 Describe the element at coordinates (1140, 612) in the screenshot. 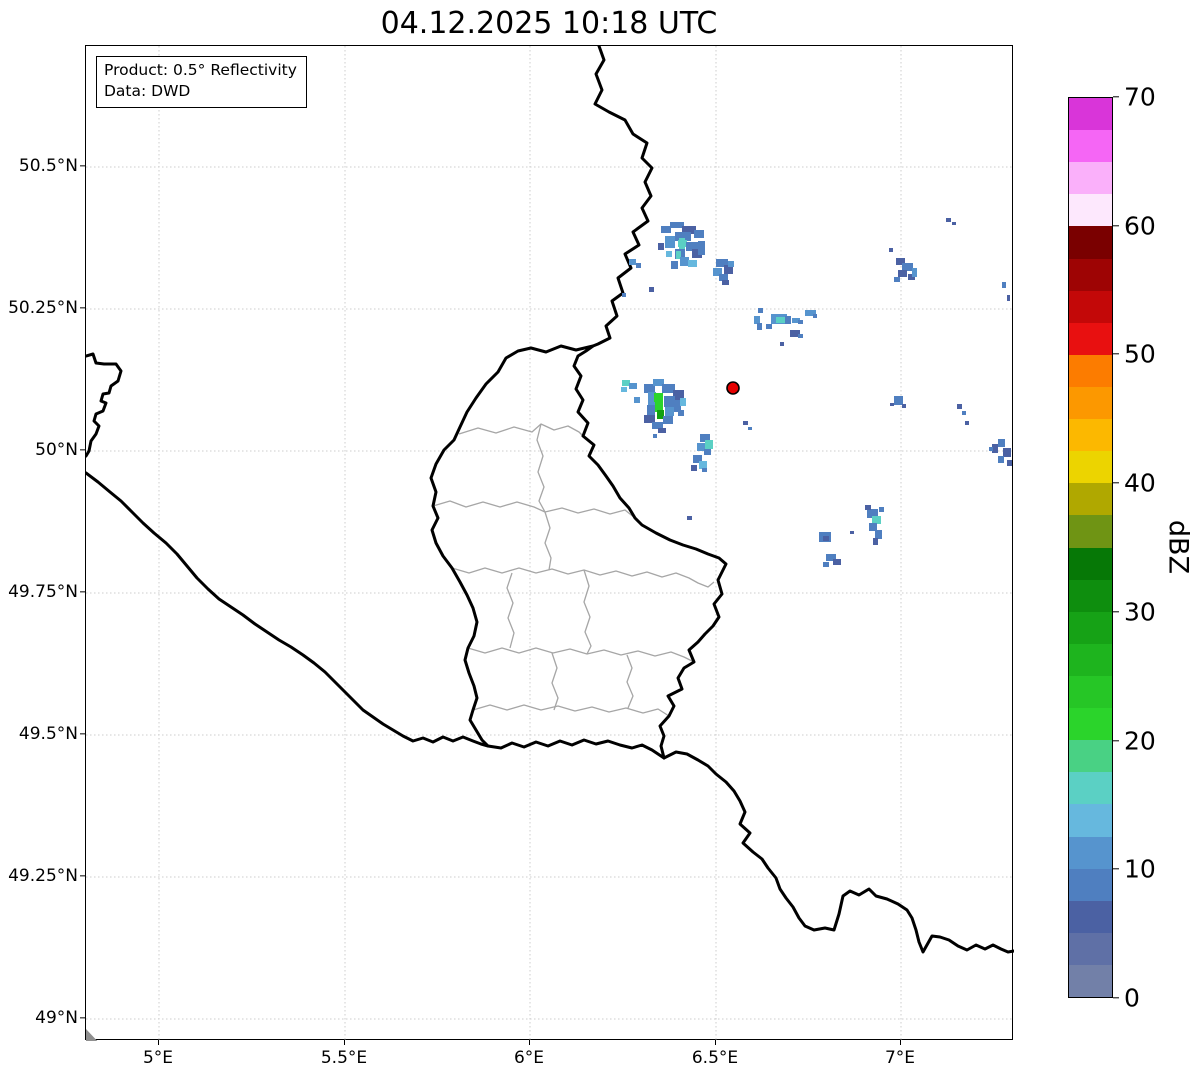

I see `colorbar-tick-label: 30` at that location.